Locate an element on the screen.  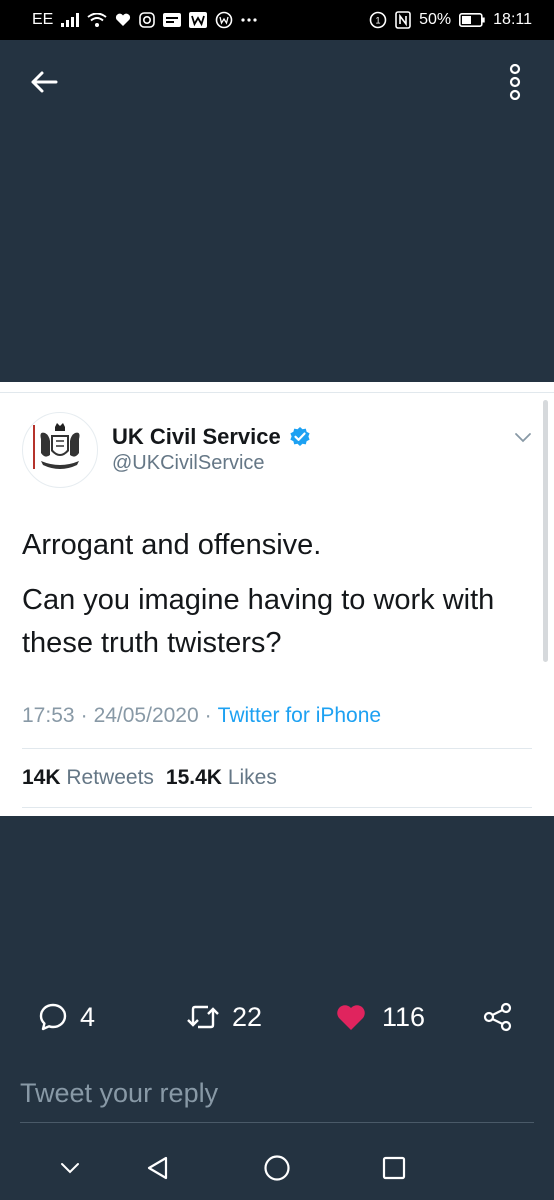
heart-filled-icon is located at coordinates (351, 1017).